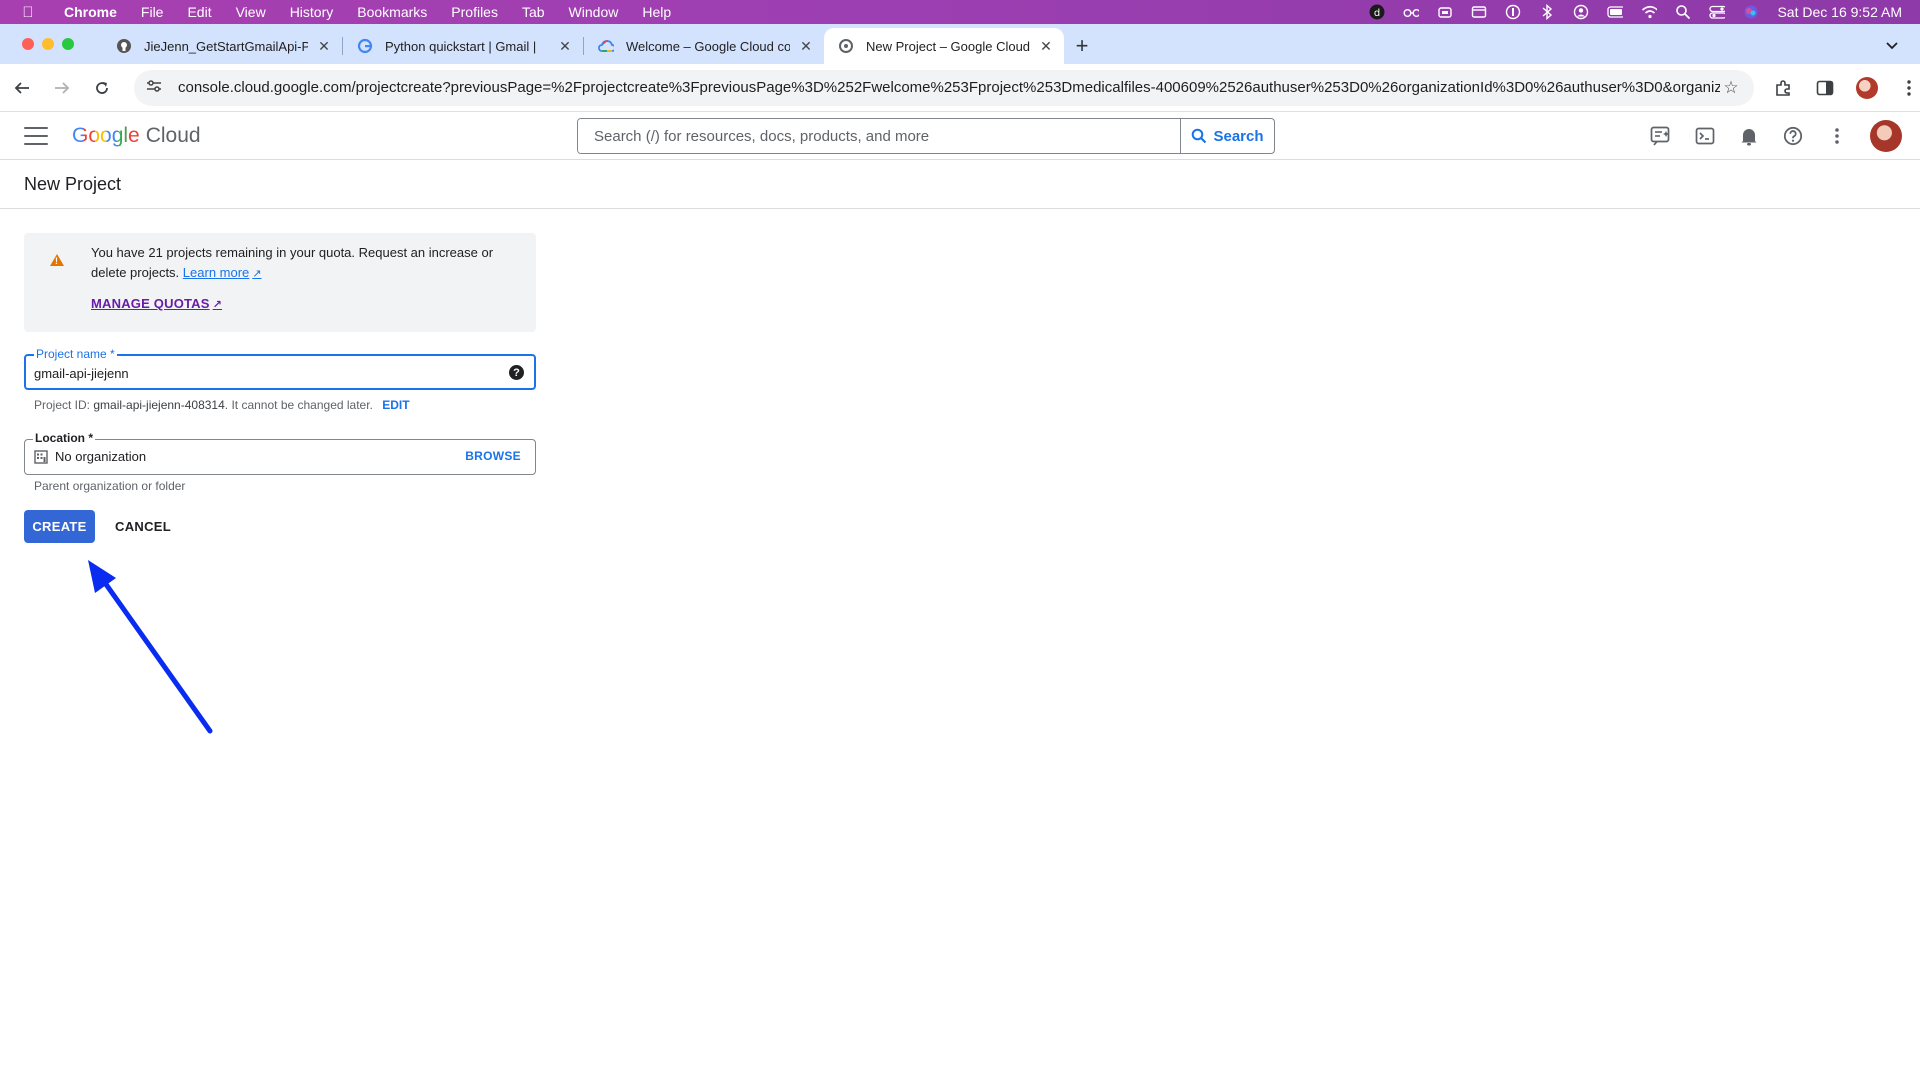  Describe the element at coordinates (1479, 12) in the screenshot. I see `window-icon` at that location.